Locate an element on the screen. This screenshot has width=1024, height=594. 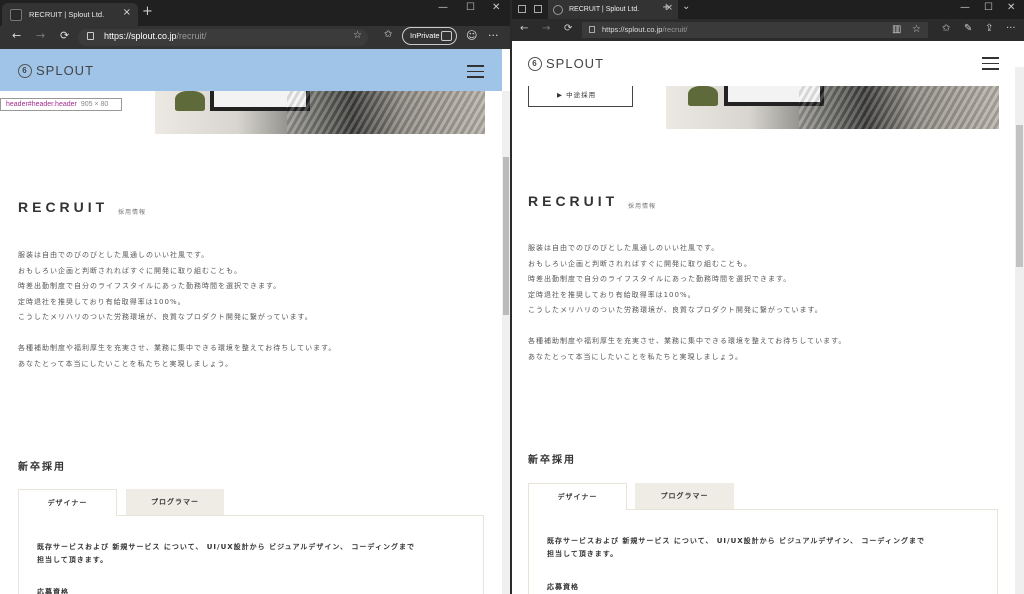
devtools-selector: header#header.header is located at coordinates (41, 104).